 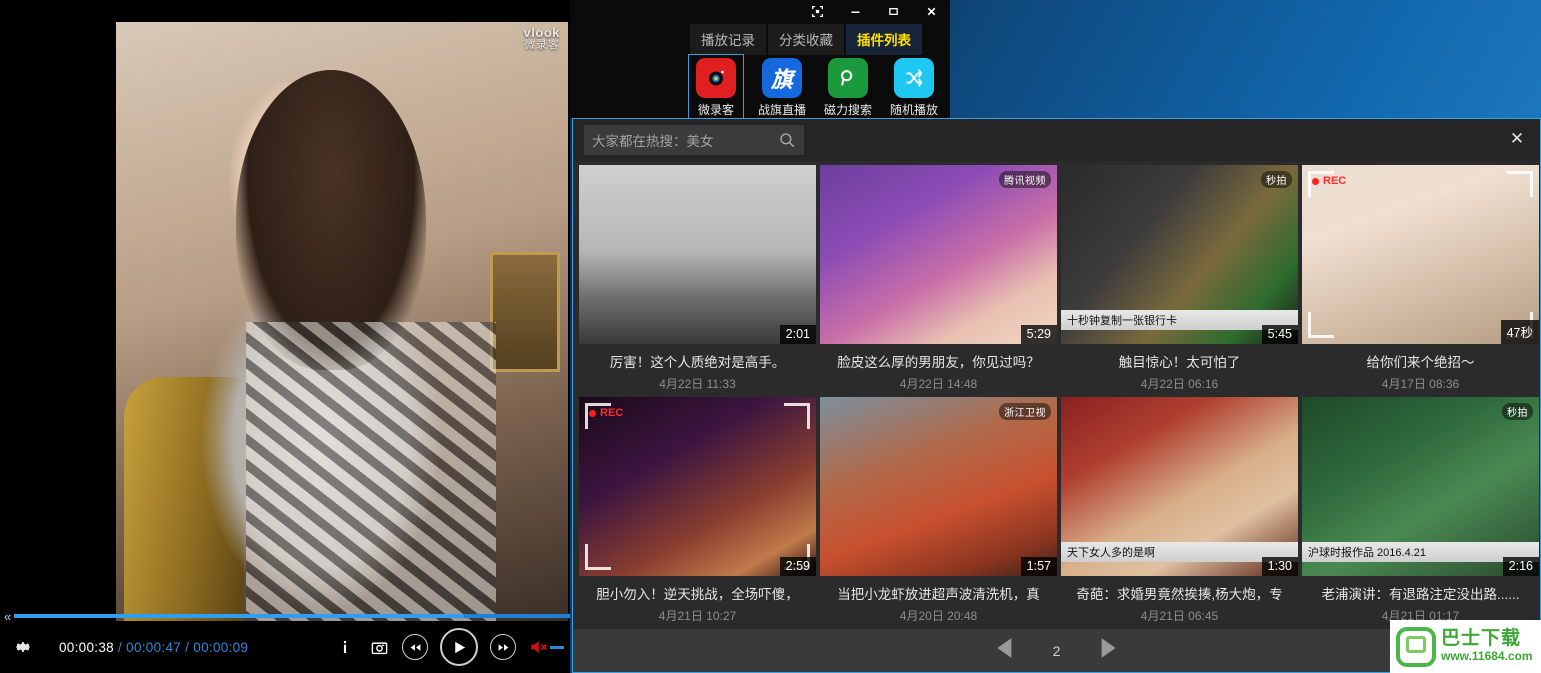 What do you see at coordinates (1056, 140) in the screenshot?
I see `browser-toolbar: 大家都在热搜：美女 ✕` at bounding box center [1056, 140].